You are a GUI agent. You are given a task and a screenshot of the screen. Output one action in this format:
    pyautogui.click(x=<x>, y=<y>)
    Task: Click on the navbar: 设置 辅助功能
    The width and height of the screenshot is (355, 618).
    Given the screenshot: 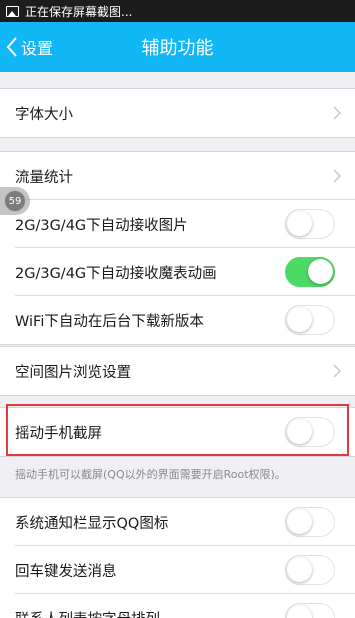 What is the action you would take?
    pyautogui.click(x=177, y=47)
    